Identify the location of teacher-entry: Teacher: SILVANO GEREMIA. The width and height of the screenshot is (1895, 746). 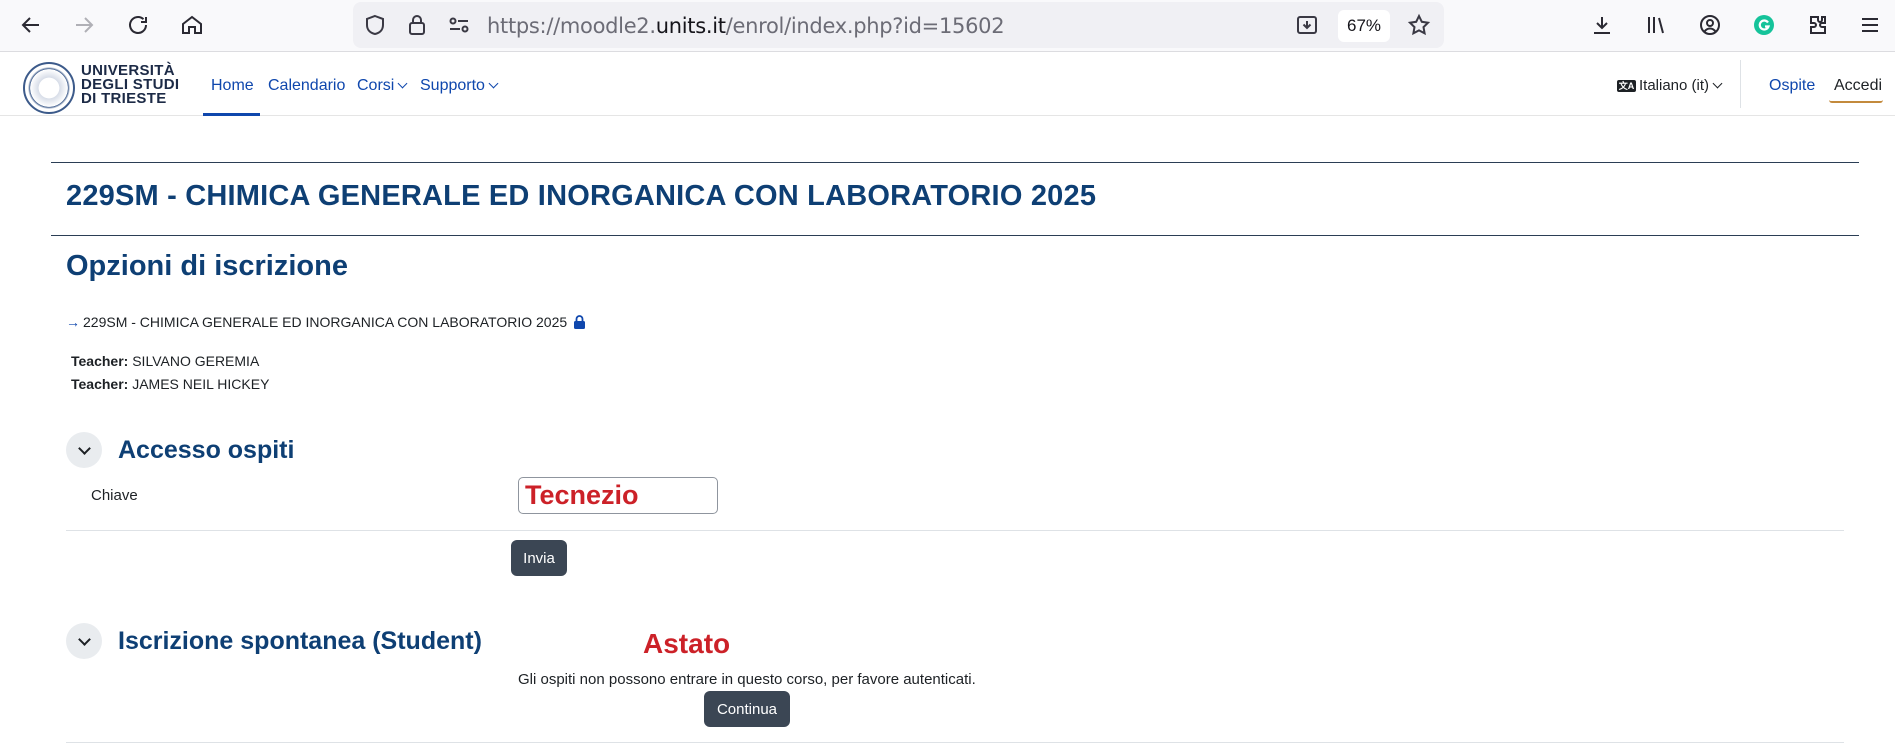
(165, 361).